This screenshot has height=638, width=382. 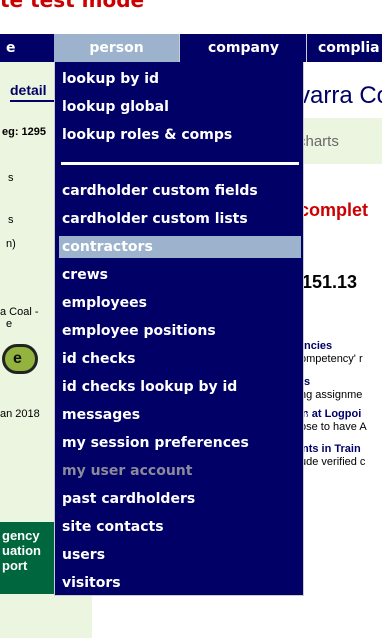 I want to click on ip-address: .151.13, so click(x=327, y=282).